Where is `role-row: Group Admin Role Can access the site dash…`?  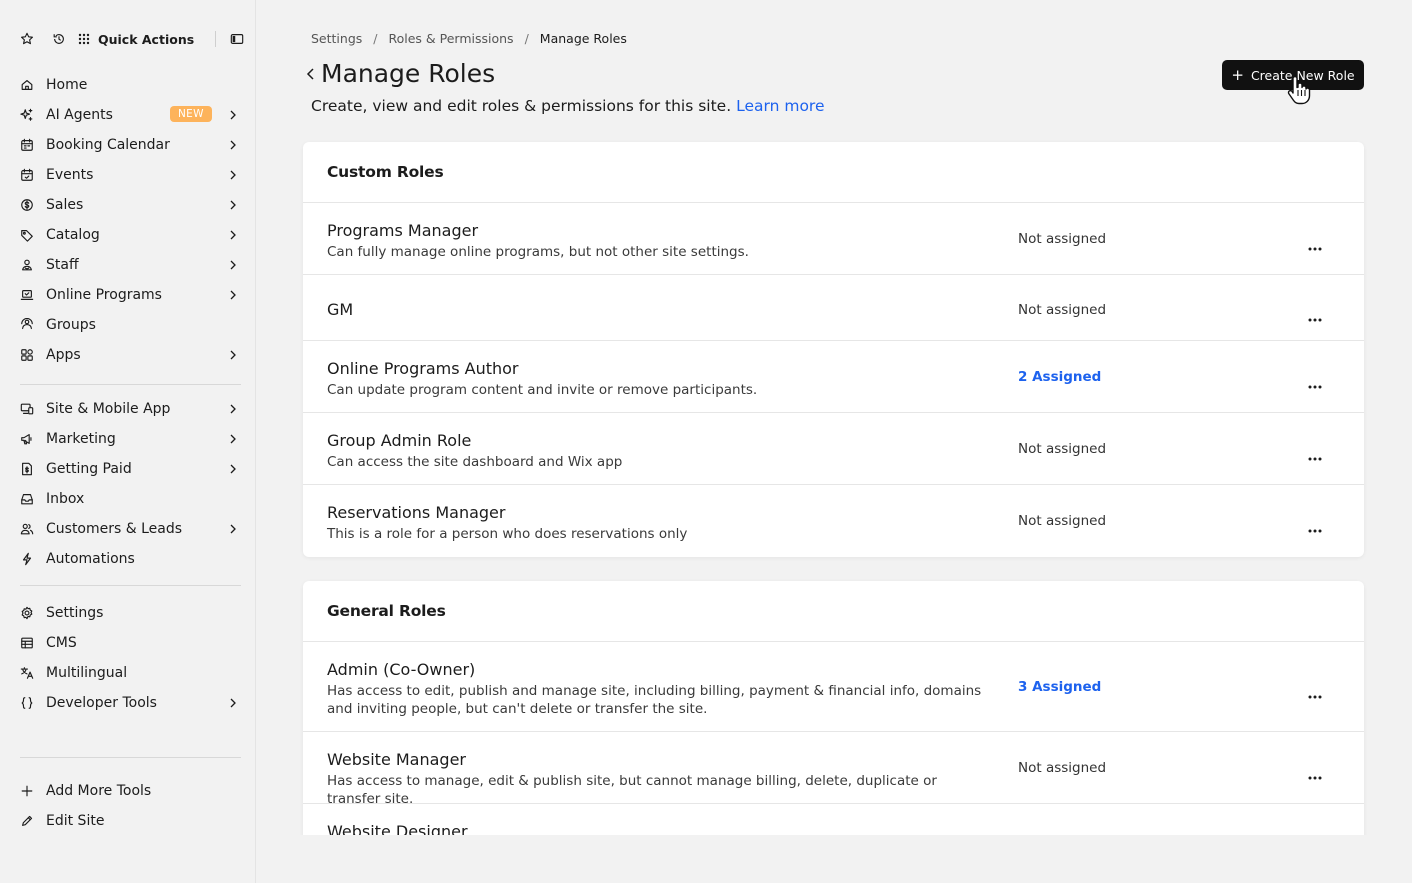
role-row: Group Admin Role Can access the site dash… is located at coordinates (833, 449).